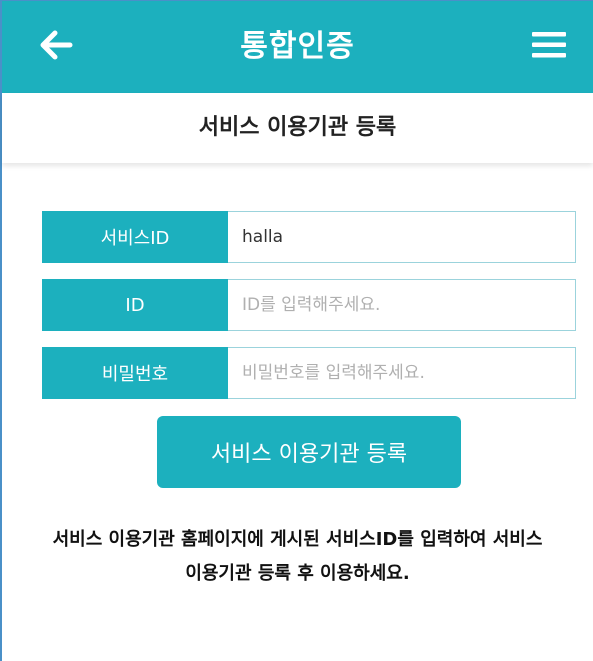  What do you see at coordinates (135, 305) in the screenshot?
I see `user-id-label: ID` at bounding box center [135, 305].